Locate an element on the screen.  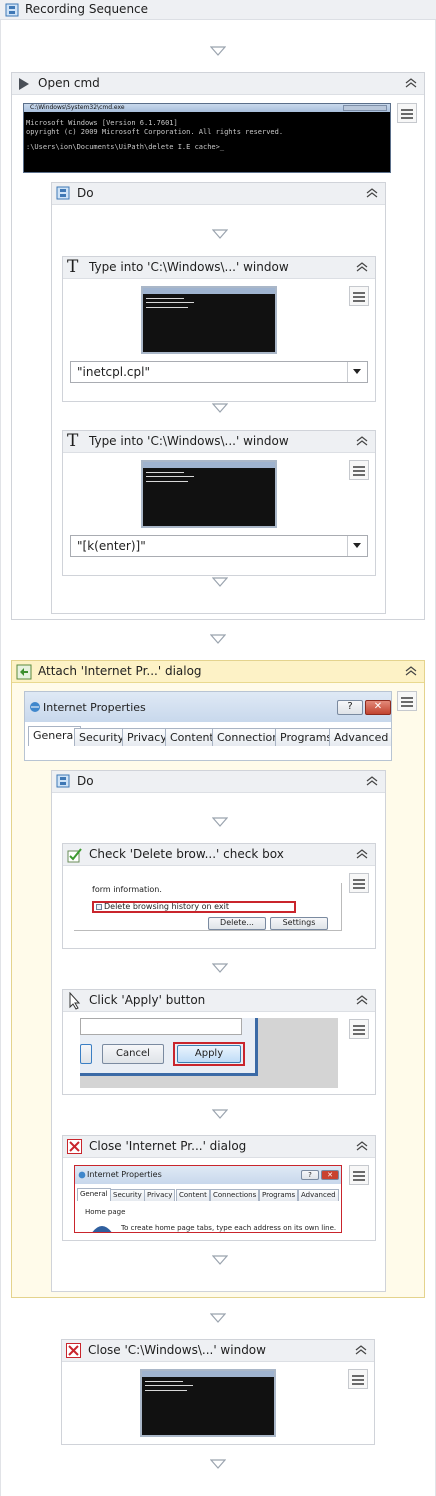
sequence-header: Recording Sequence is located at coordinates (218, 10).